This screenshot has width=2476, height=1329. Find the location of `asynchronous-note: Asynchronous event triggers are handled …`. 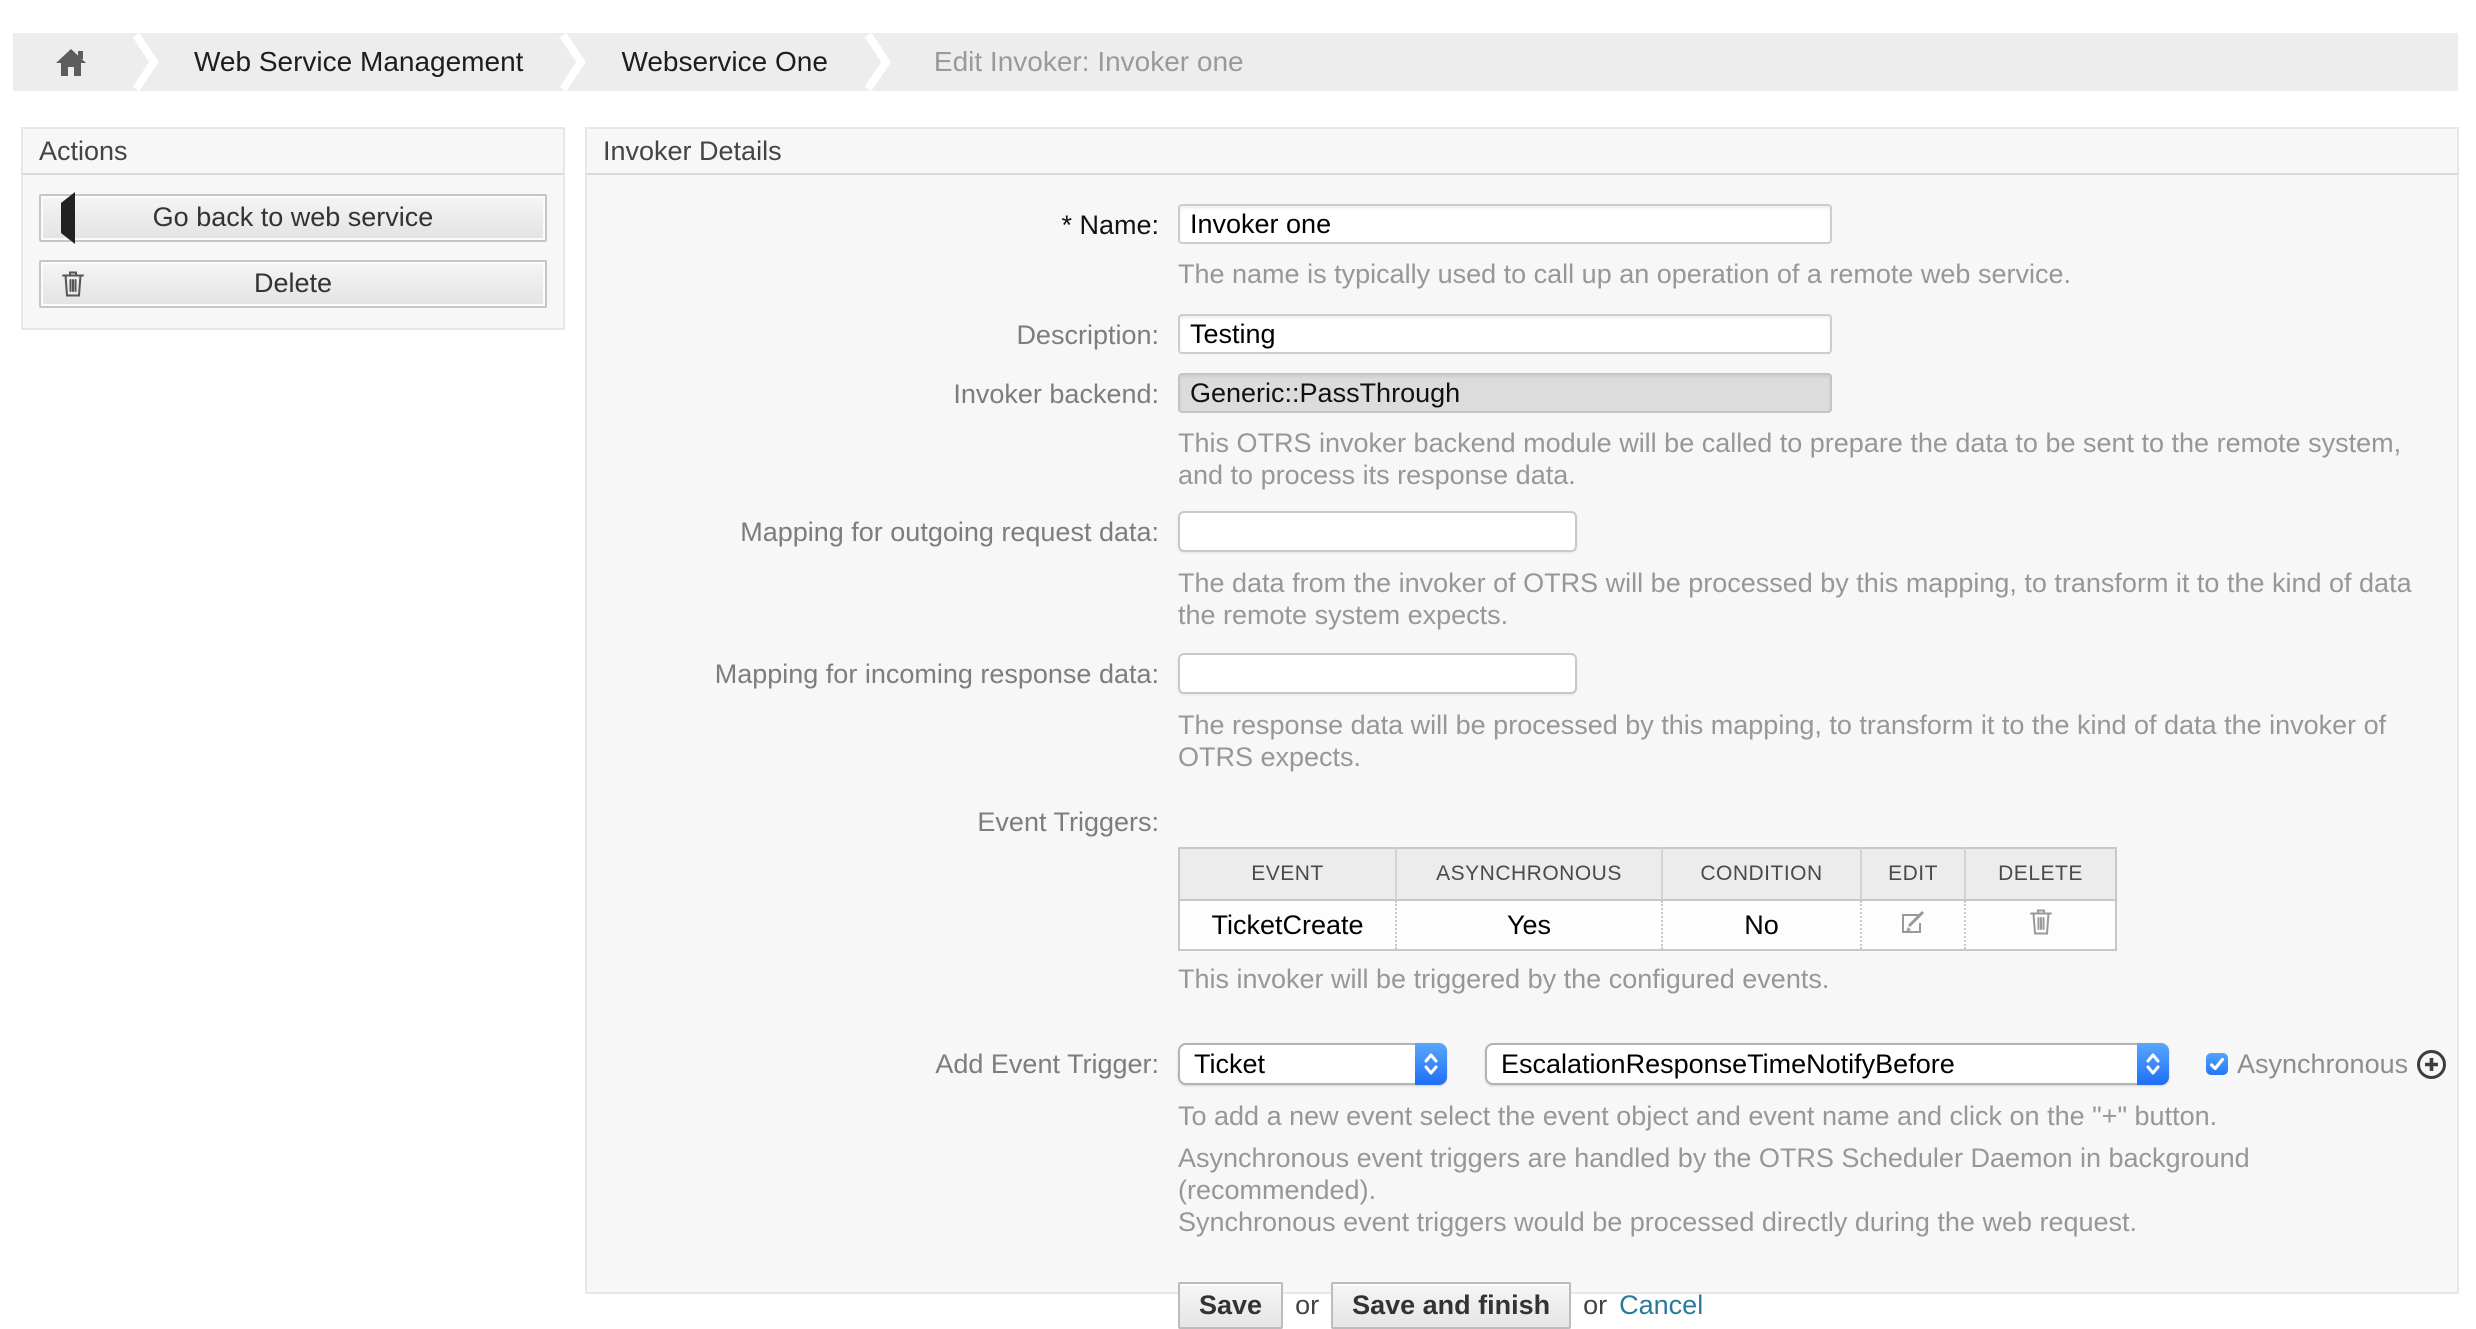

asynchronous-note: Asynchronous event triggers are handled … is located at coordinates (1812, 1190).